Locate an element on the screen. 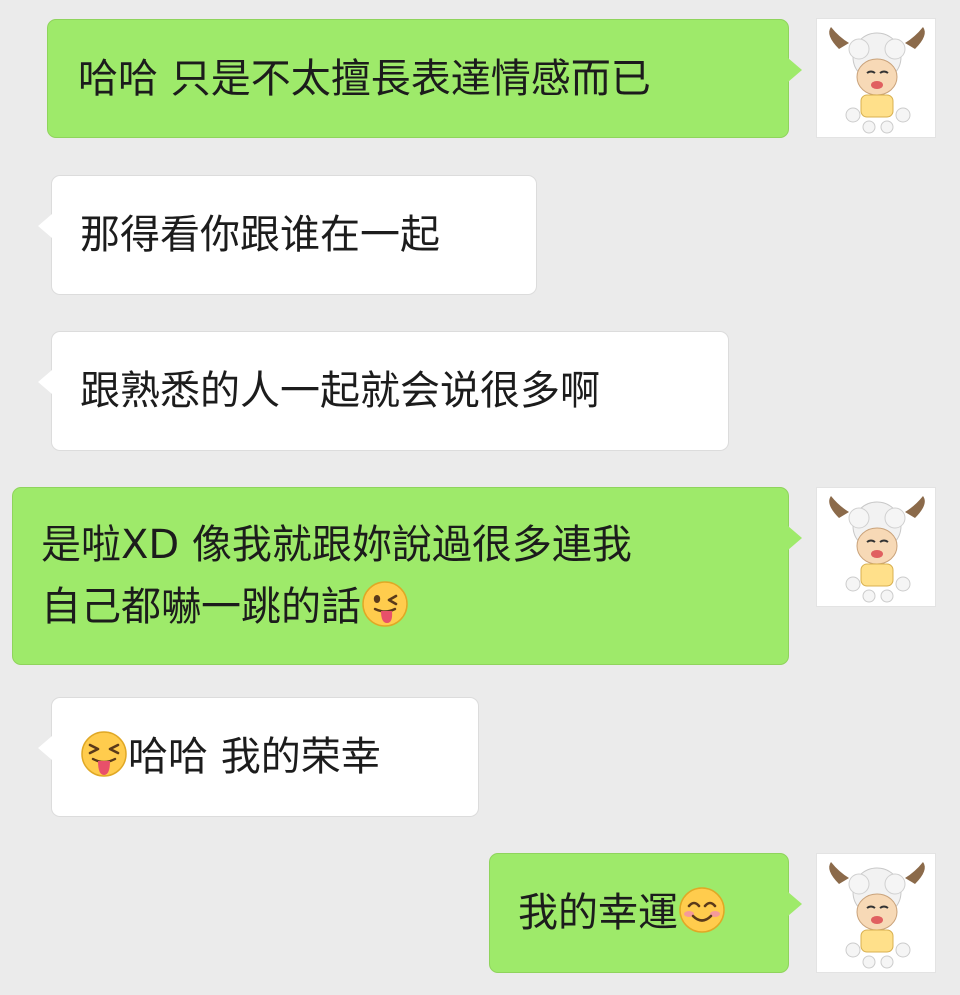 The height and width of the screenshot is (995, 960). message-text-line: 是啦XD 像我就跟妳說過很多連我 is located at coordinates (336, 545).